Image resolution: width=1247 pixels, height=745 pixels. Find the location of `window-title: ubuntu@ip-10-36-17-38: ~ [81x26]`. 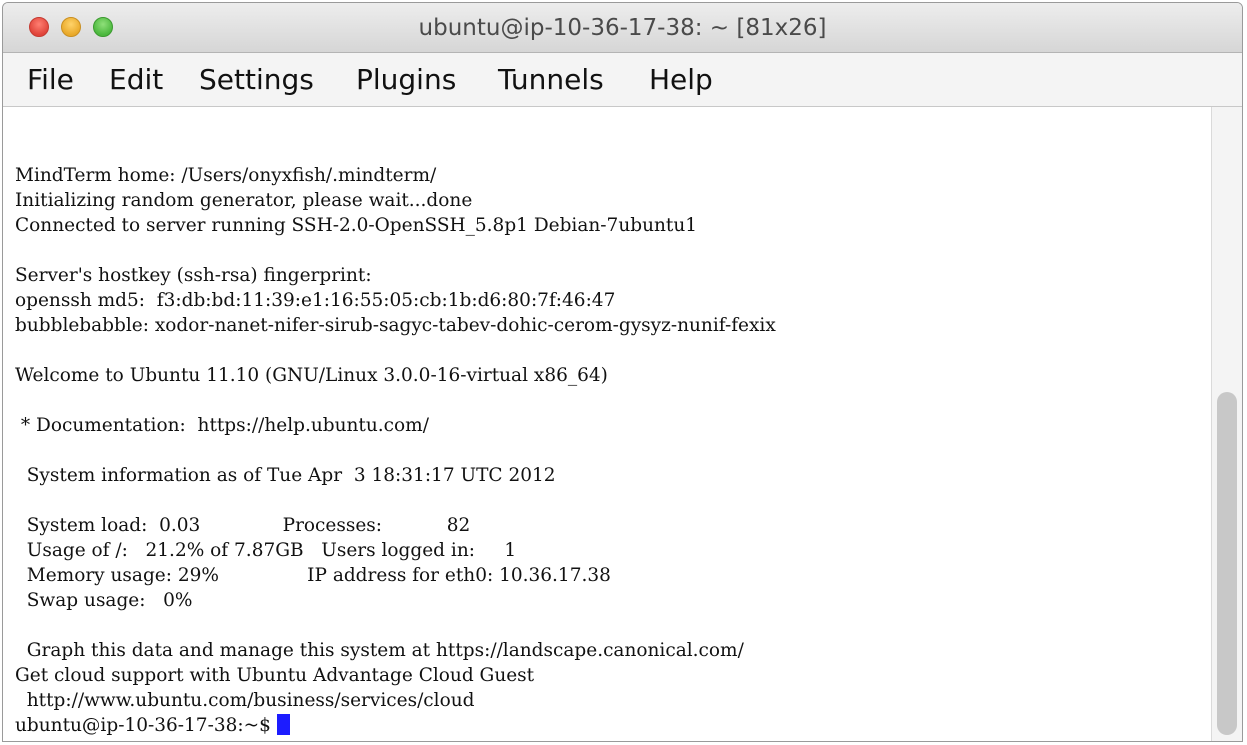

window-title: ubuntu@ip-10-36-17-38: ~ [81x26] is located at coordinates (622, 28).